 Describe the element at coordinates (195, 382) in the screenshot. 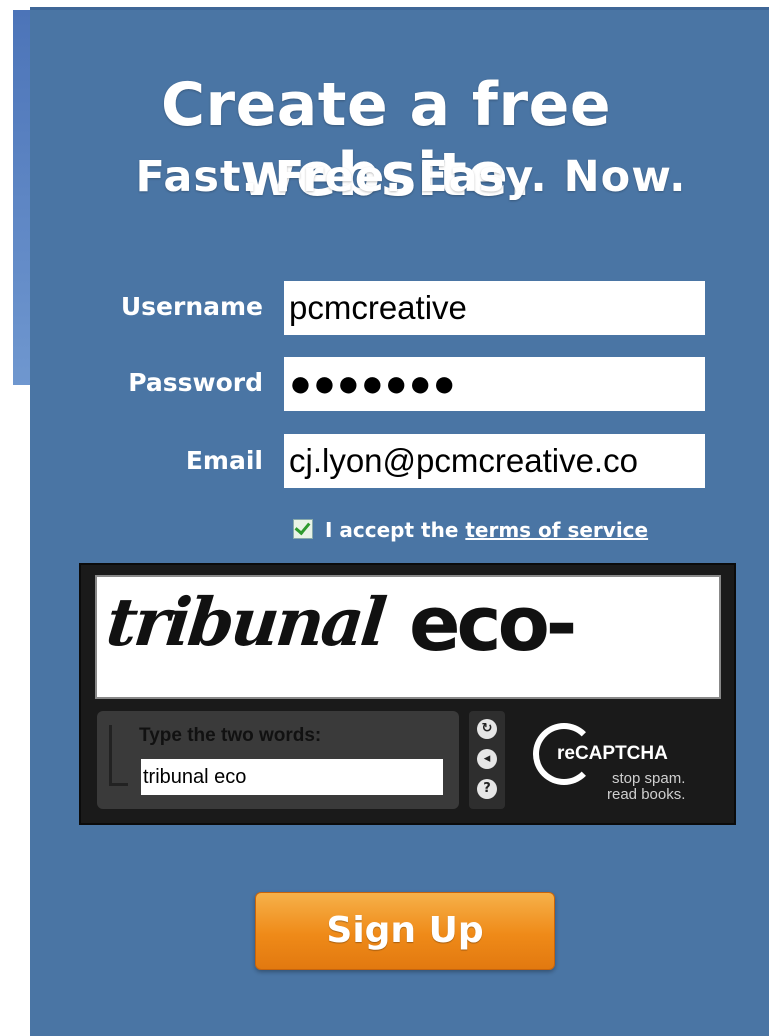

I see `password-label: Password` at that location.